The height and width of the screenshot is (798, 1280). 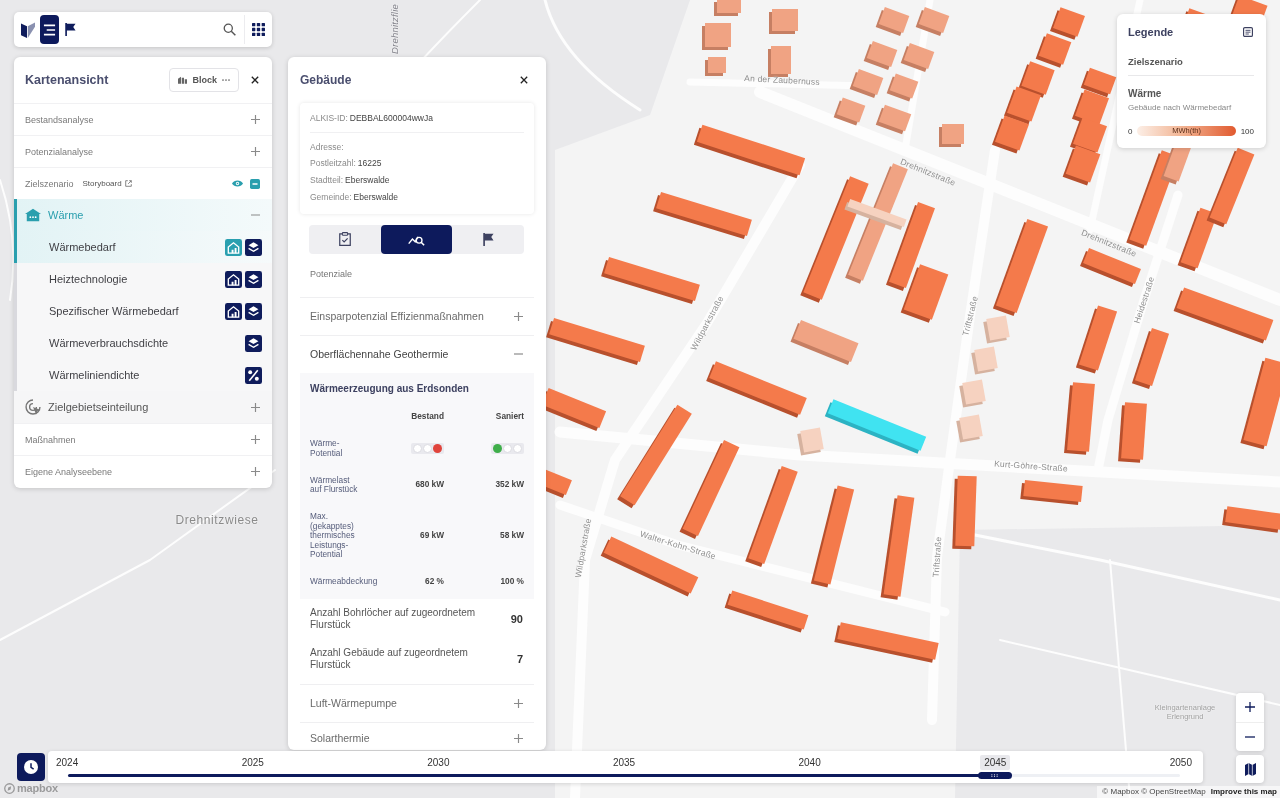 I want to click on view-mode-button: Block, so click(x=204, y=80).